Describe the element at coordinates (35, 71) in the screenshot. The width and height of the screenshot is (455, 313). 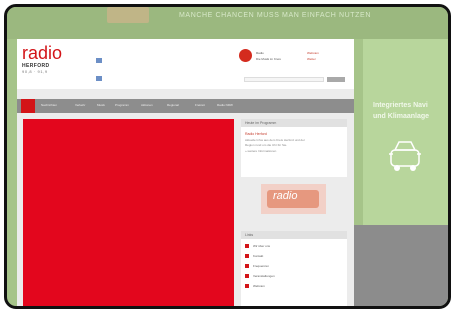
I see `logo-frequency: 90,8 · 91,9` at that location.